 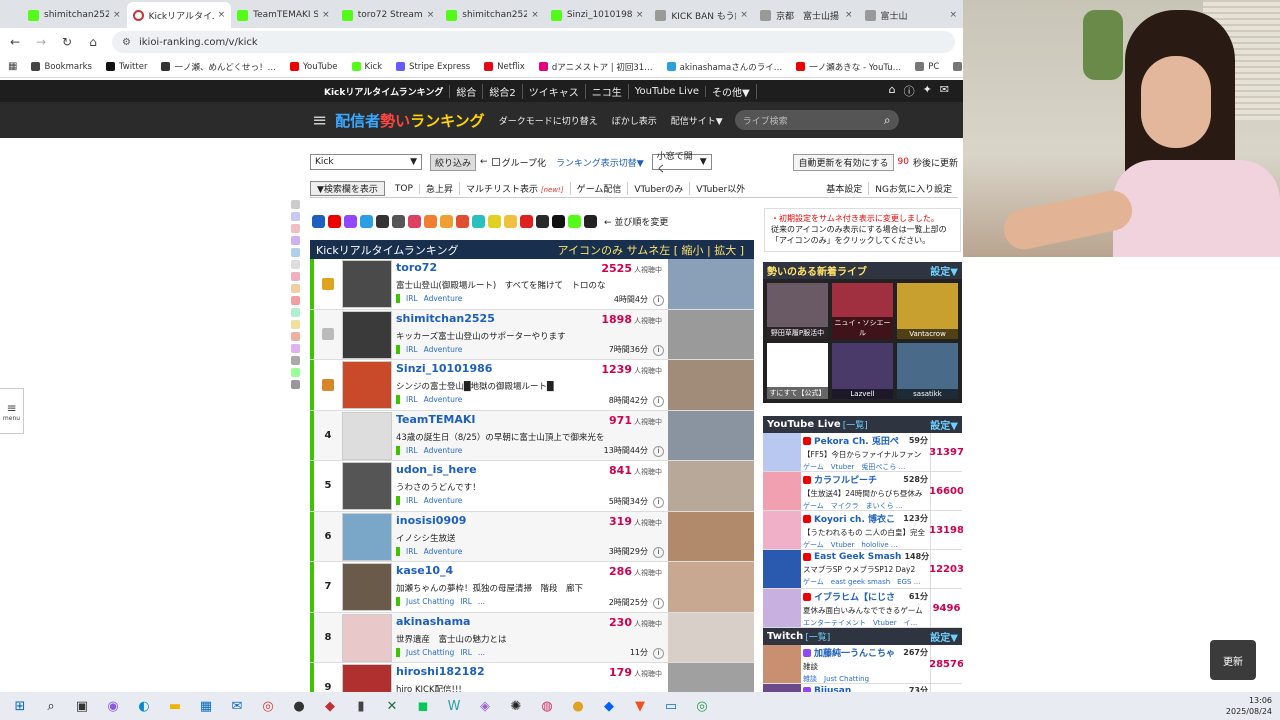 What do you see at coordinates (636, 221) in the screenshot?
I see `sort-order-link: ← 並び順を変更` at bounding box center [636, 221].